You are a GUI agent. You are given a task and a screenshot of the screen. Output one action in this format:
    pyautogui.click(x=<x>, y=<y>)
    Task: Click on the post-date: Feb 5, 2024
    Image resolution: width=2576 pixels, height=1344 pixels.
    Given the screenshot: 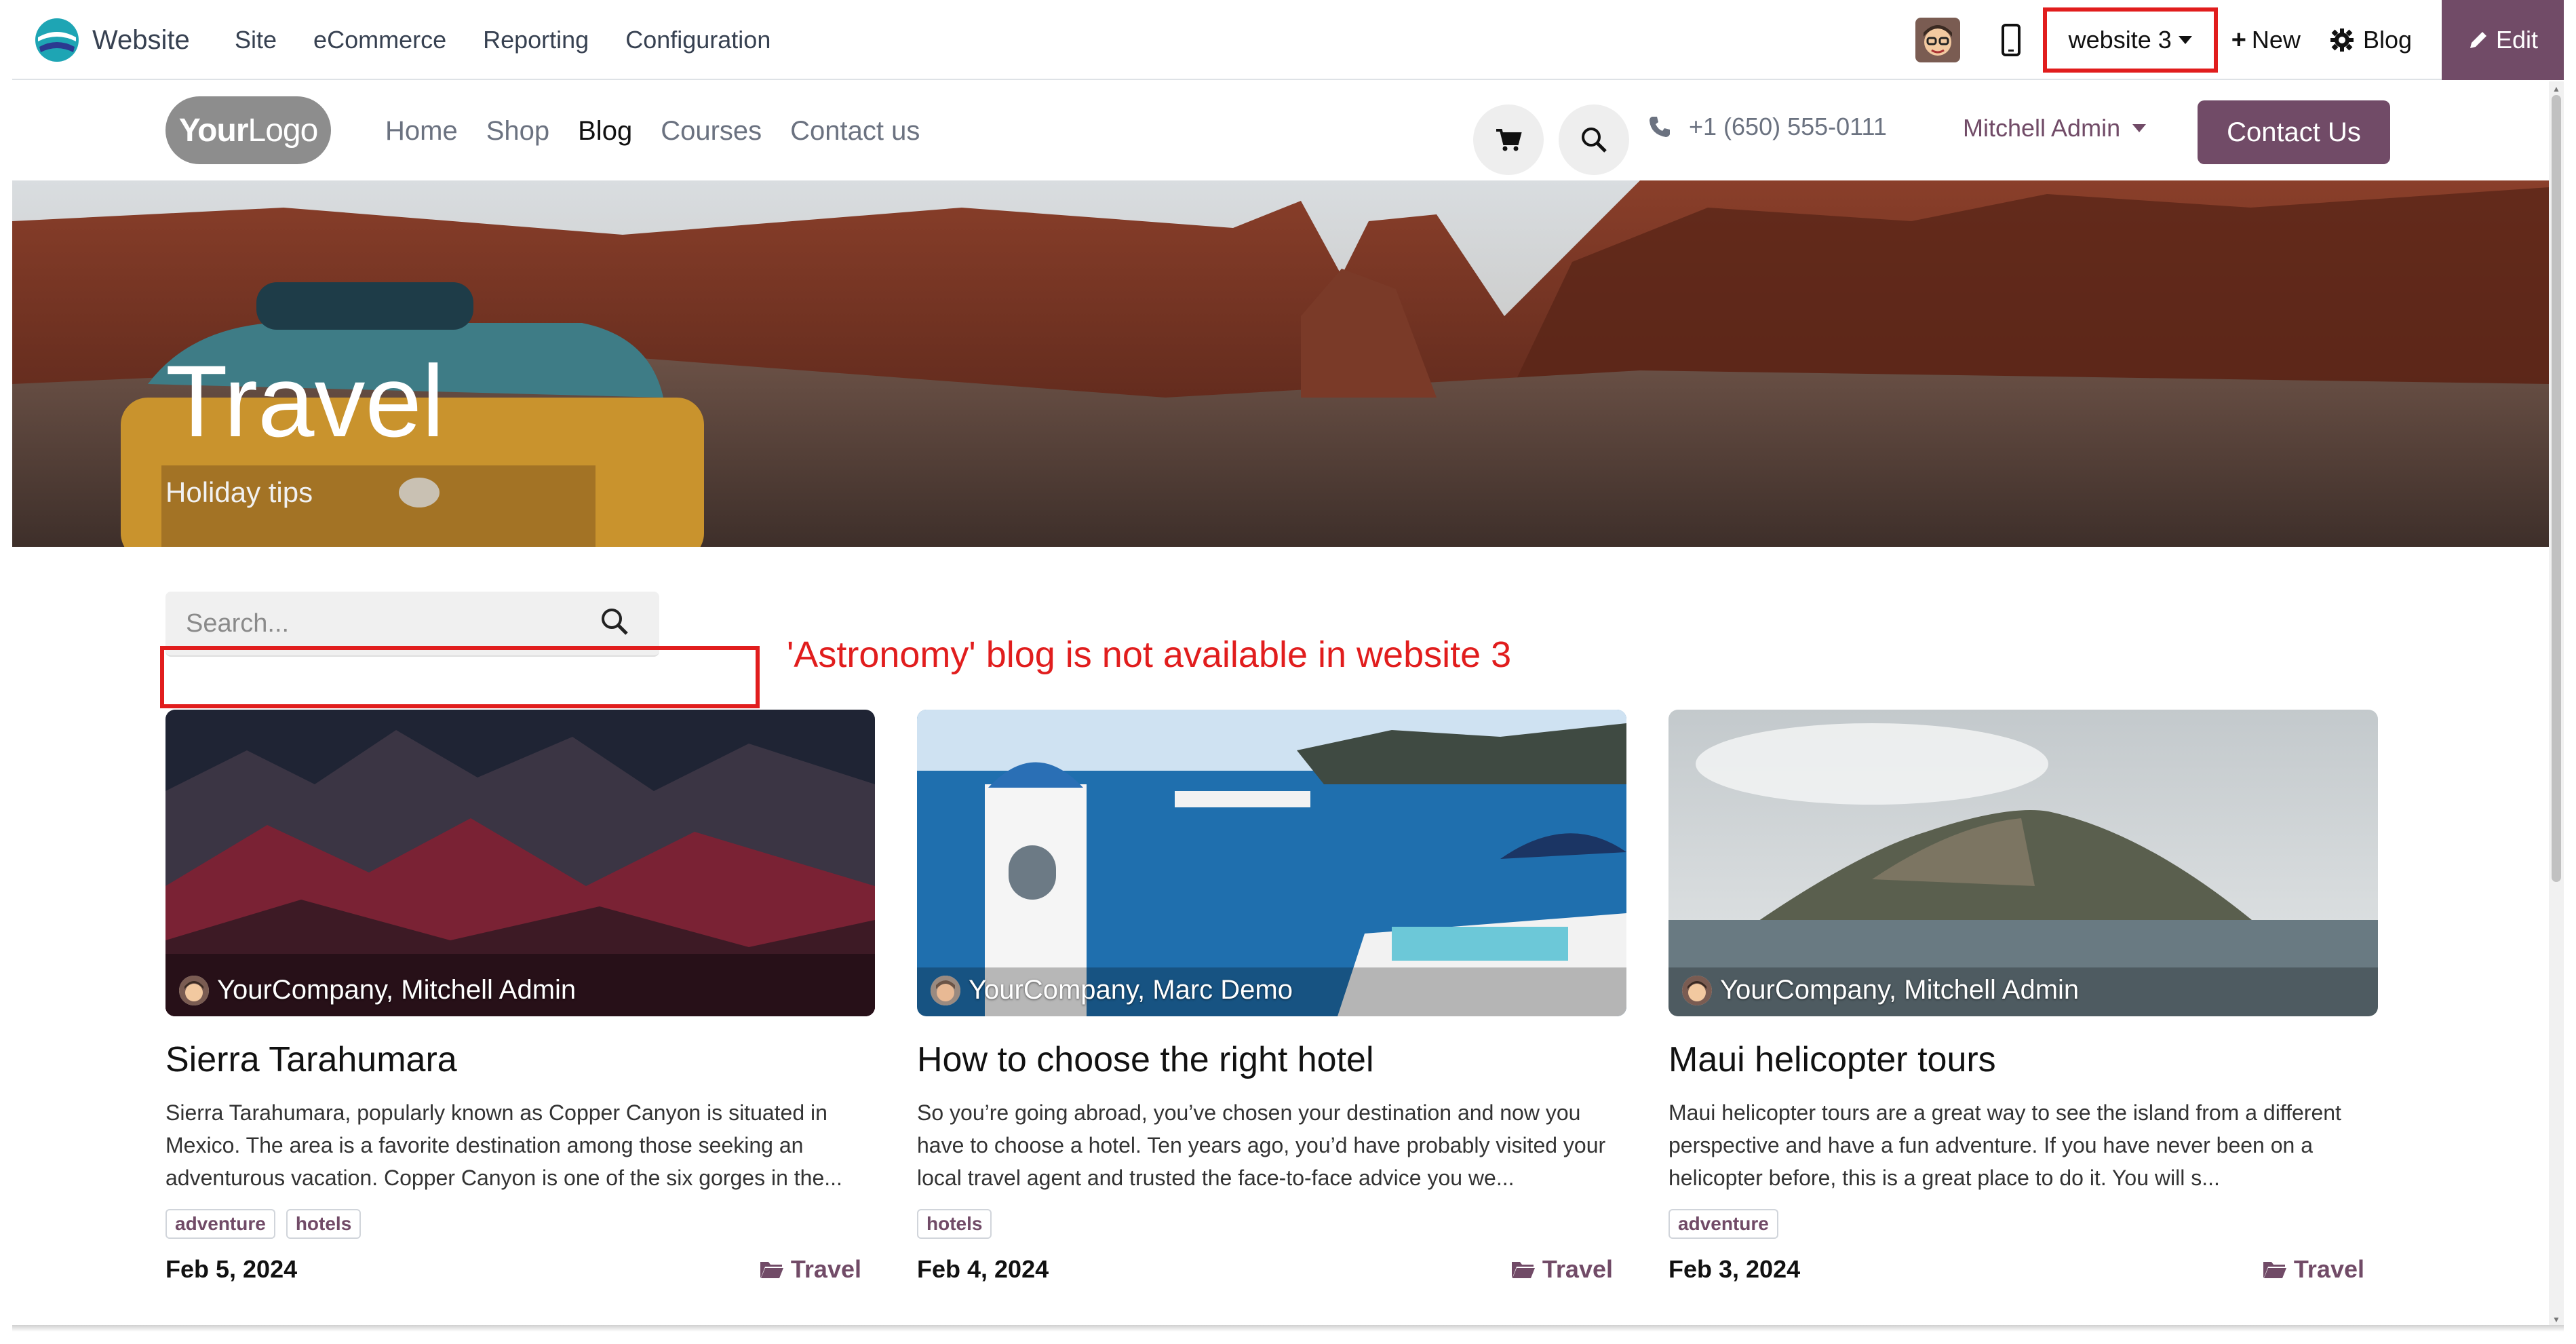 What is the action you would take?
    pyautogui.click(x=231, y=1269)
    